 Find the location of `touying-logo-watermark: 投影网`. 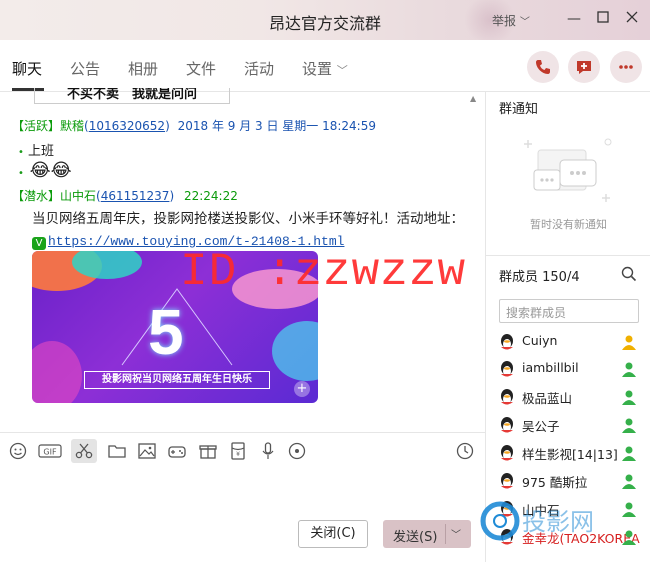

touying-logo-watermark: 投影网 is located at coordinates (537, 521).